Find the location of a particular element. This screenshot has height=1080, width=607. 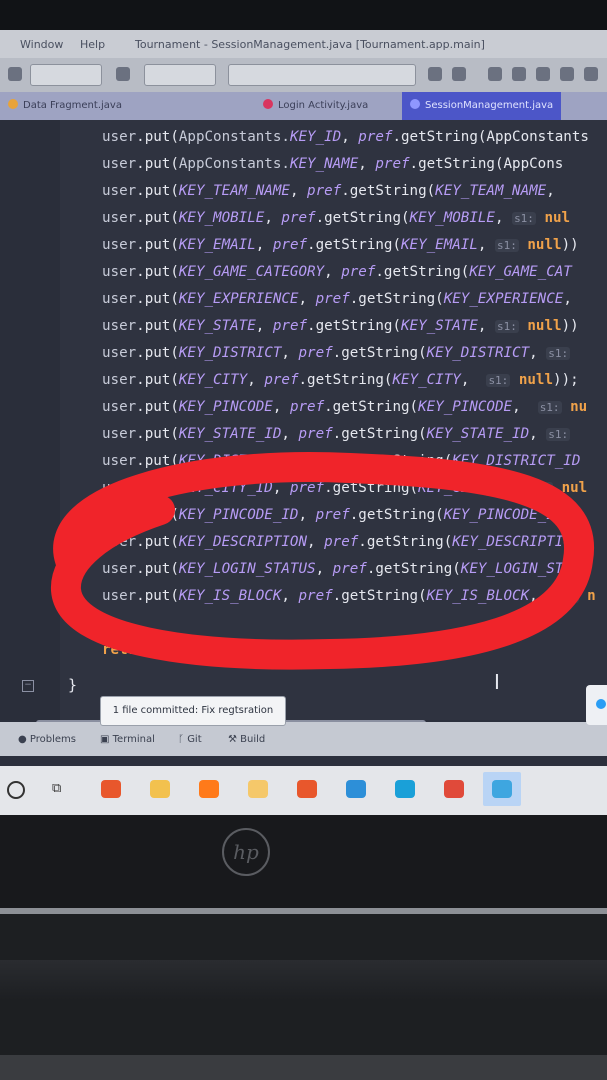

tab-login-activity: Login Activity.java is located at coordinates (315, 106).